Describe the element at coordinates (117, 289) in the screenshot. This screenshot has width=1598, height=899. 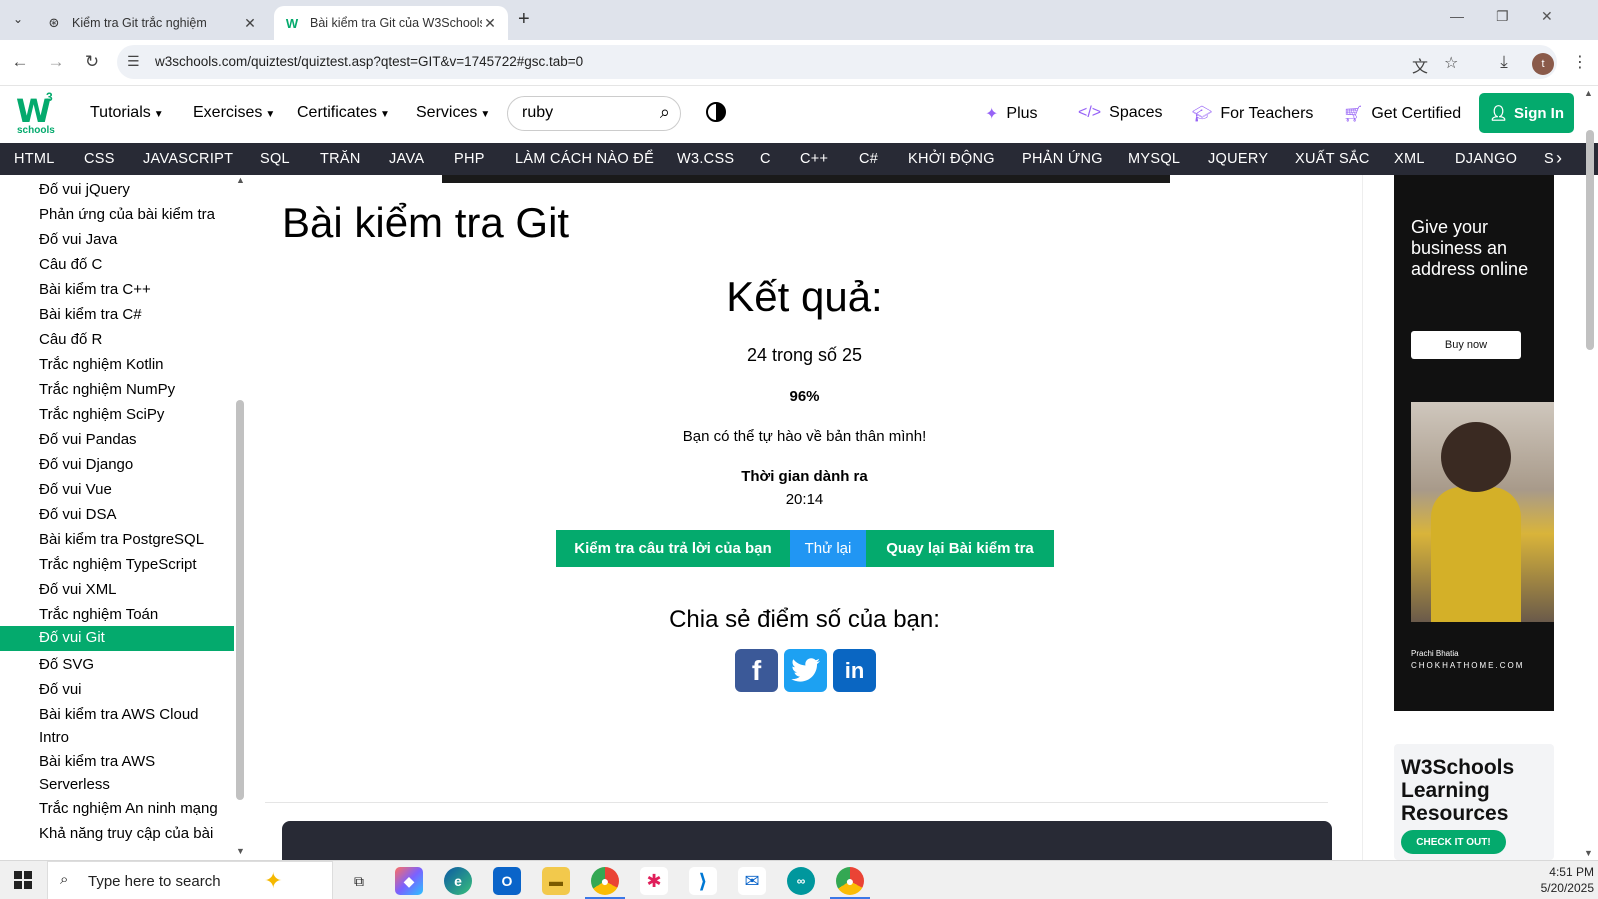
I see `sidebar-item: Bài kiểm tra C++` at that location.